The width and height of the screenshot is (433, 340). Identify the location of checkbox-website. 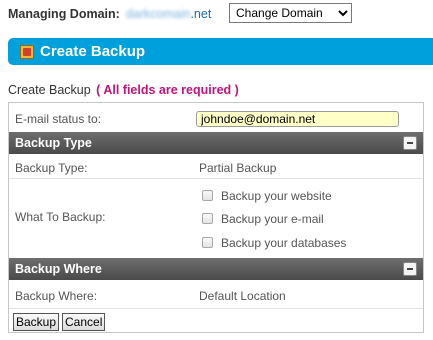
(207, 195).